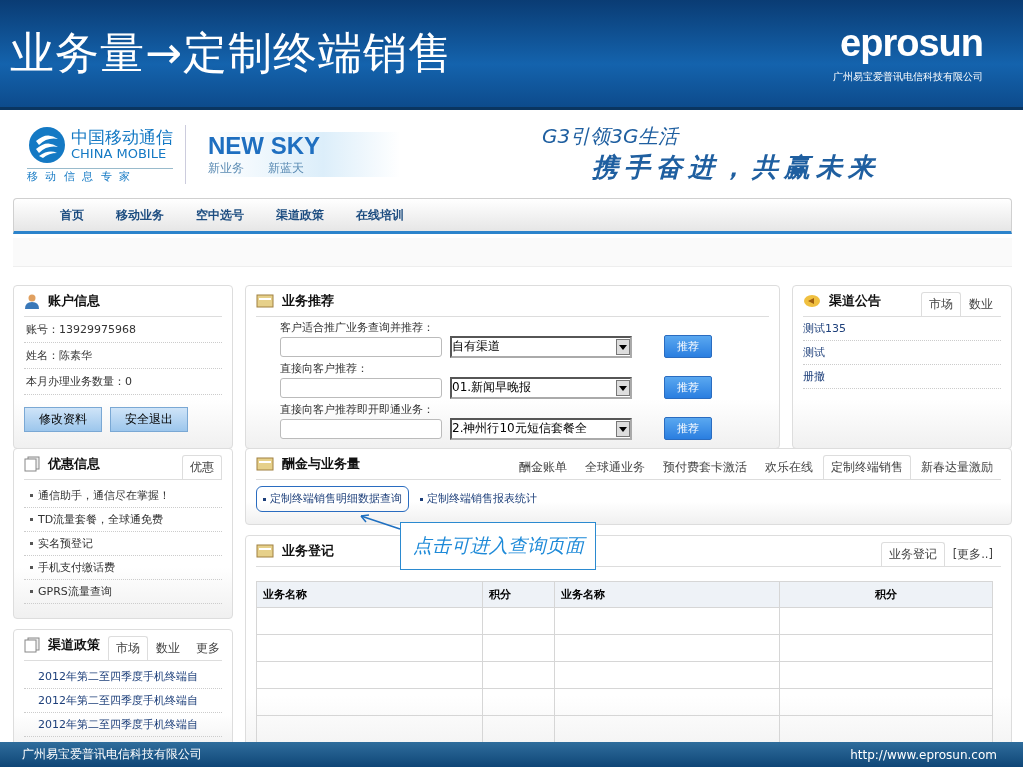  Describe the element at coordinates (74, 301) in the screenshot. I see `panel-title: 账户信息` at that location.